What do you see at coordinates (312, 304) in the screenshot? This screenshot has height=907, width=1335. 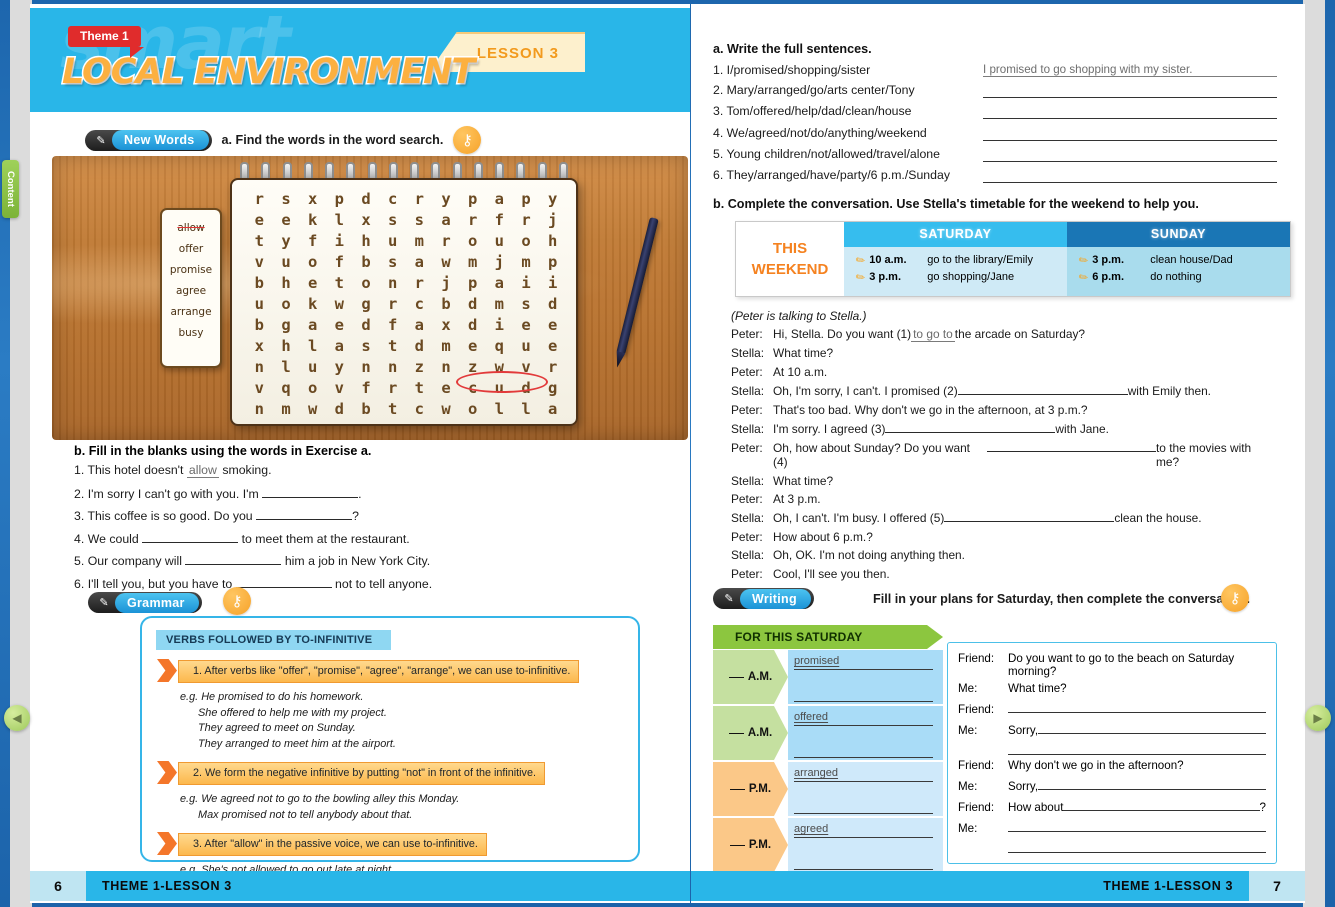 I see `grid-letter: k` at bounding box center [312, 304].